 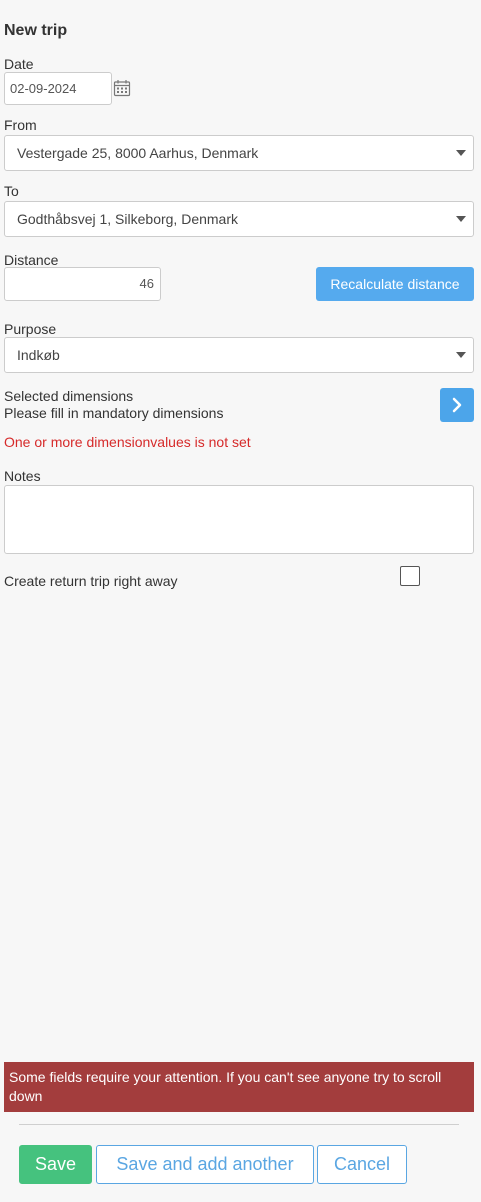 What do you see at coordinates (38, 355) in the screenshot?
I see `purpose-value: Indkøb` at bounding box center [38, 355].